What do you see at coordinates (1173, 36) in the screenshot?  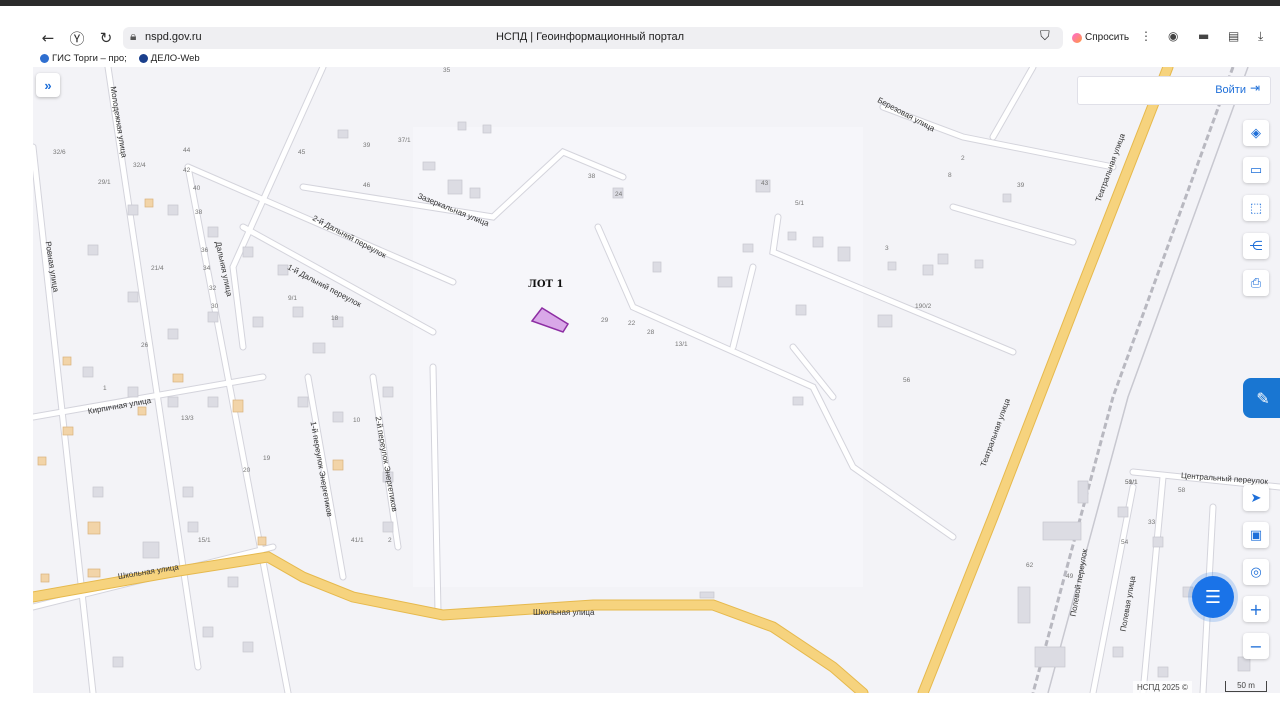 I see `extension-icon: ◉` at bounding box center [1173, 36].